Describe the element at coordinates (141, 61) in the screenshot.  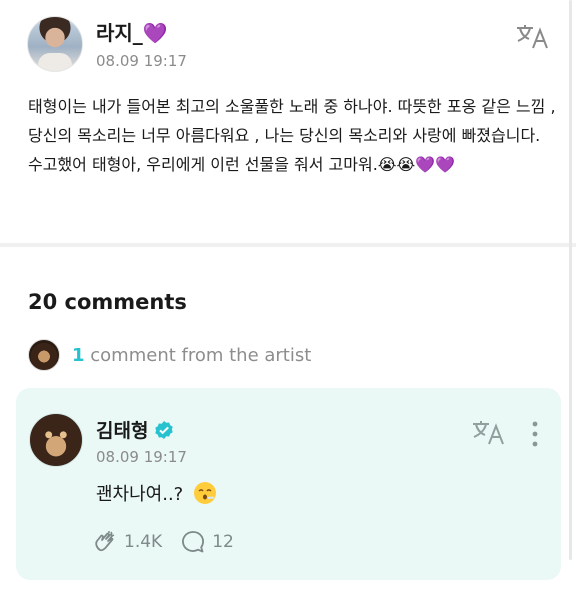
I see `post-timestamp: 08.09 19:17` at that location.